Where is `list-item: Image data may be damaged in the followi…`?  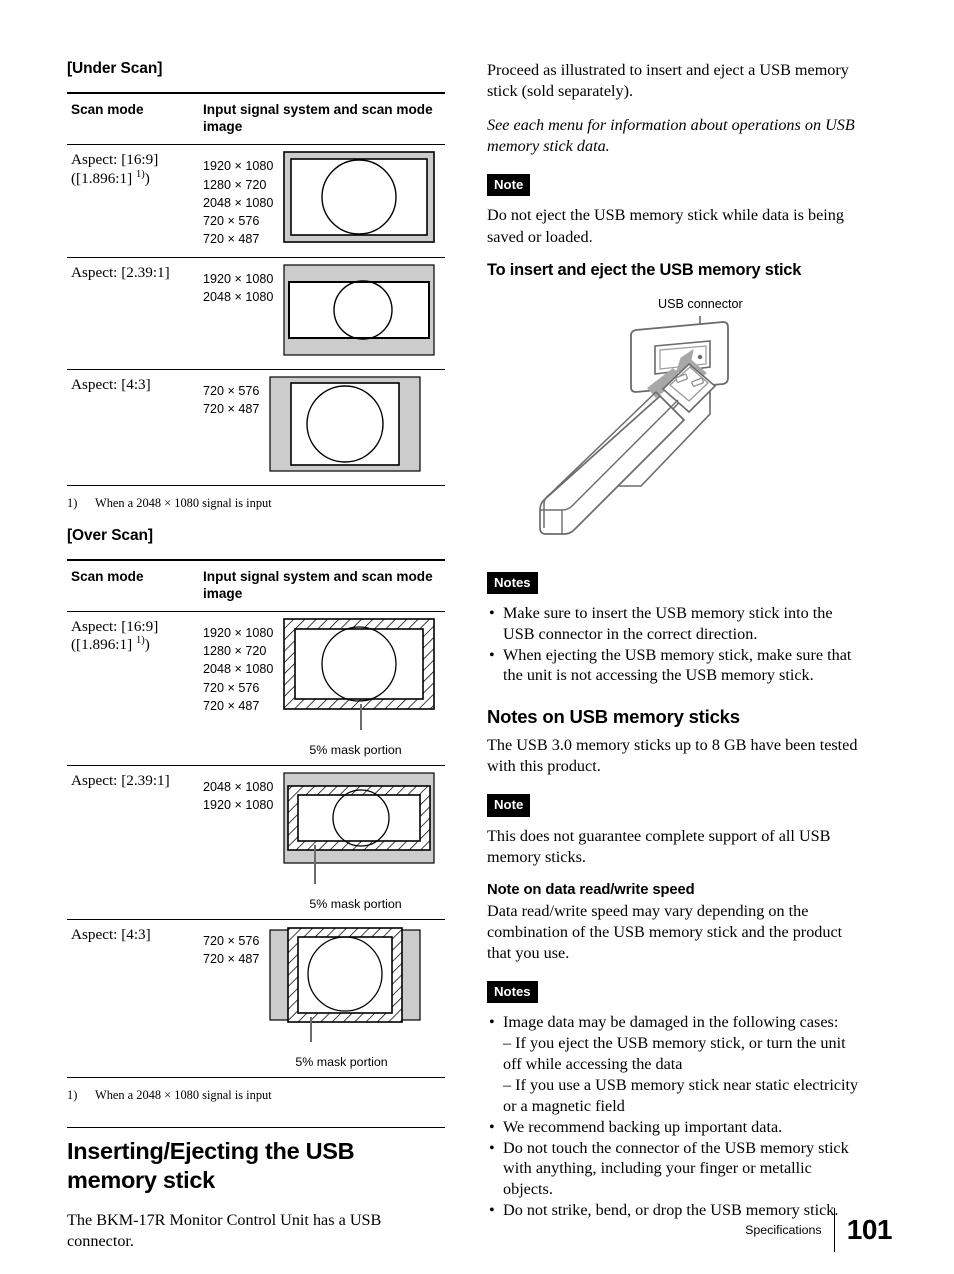
list-item: Image data may be damaged in the followi… is located at coordinates (674, 1064).